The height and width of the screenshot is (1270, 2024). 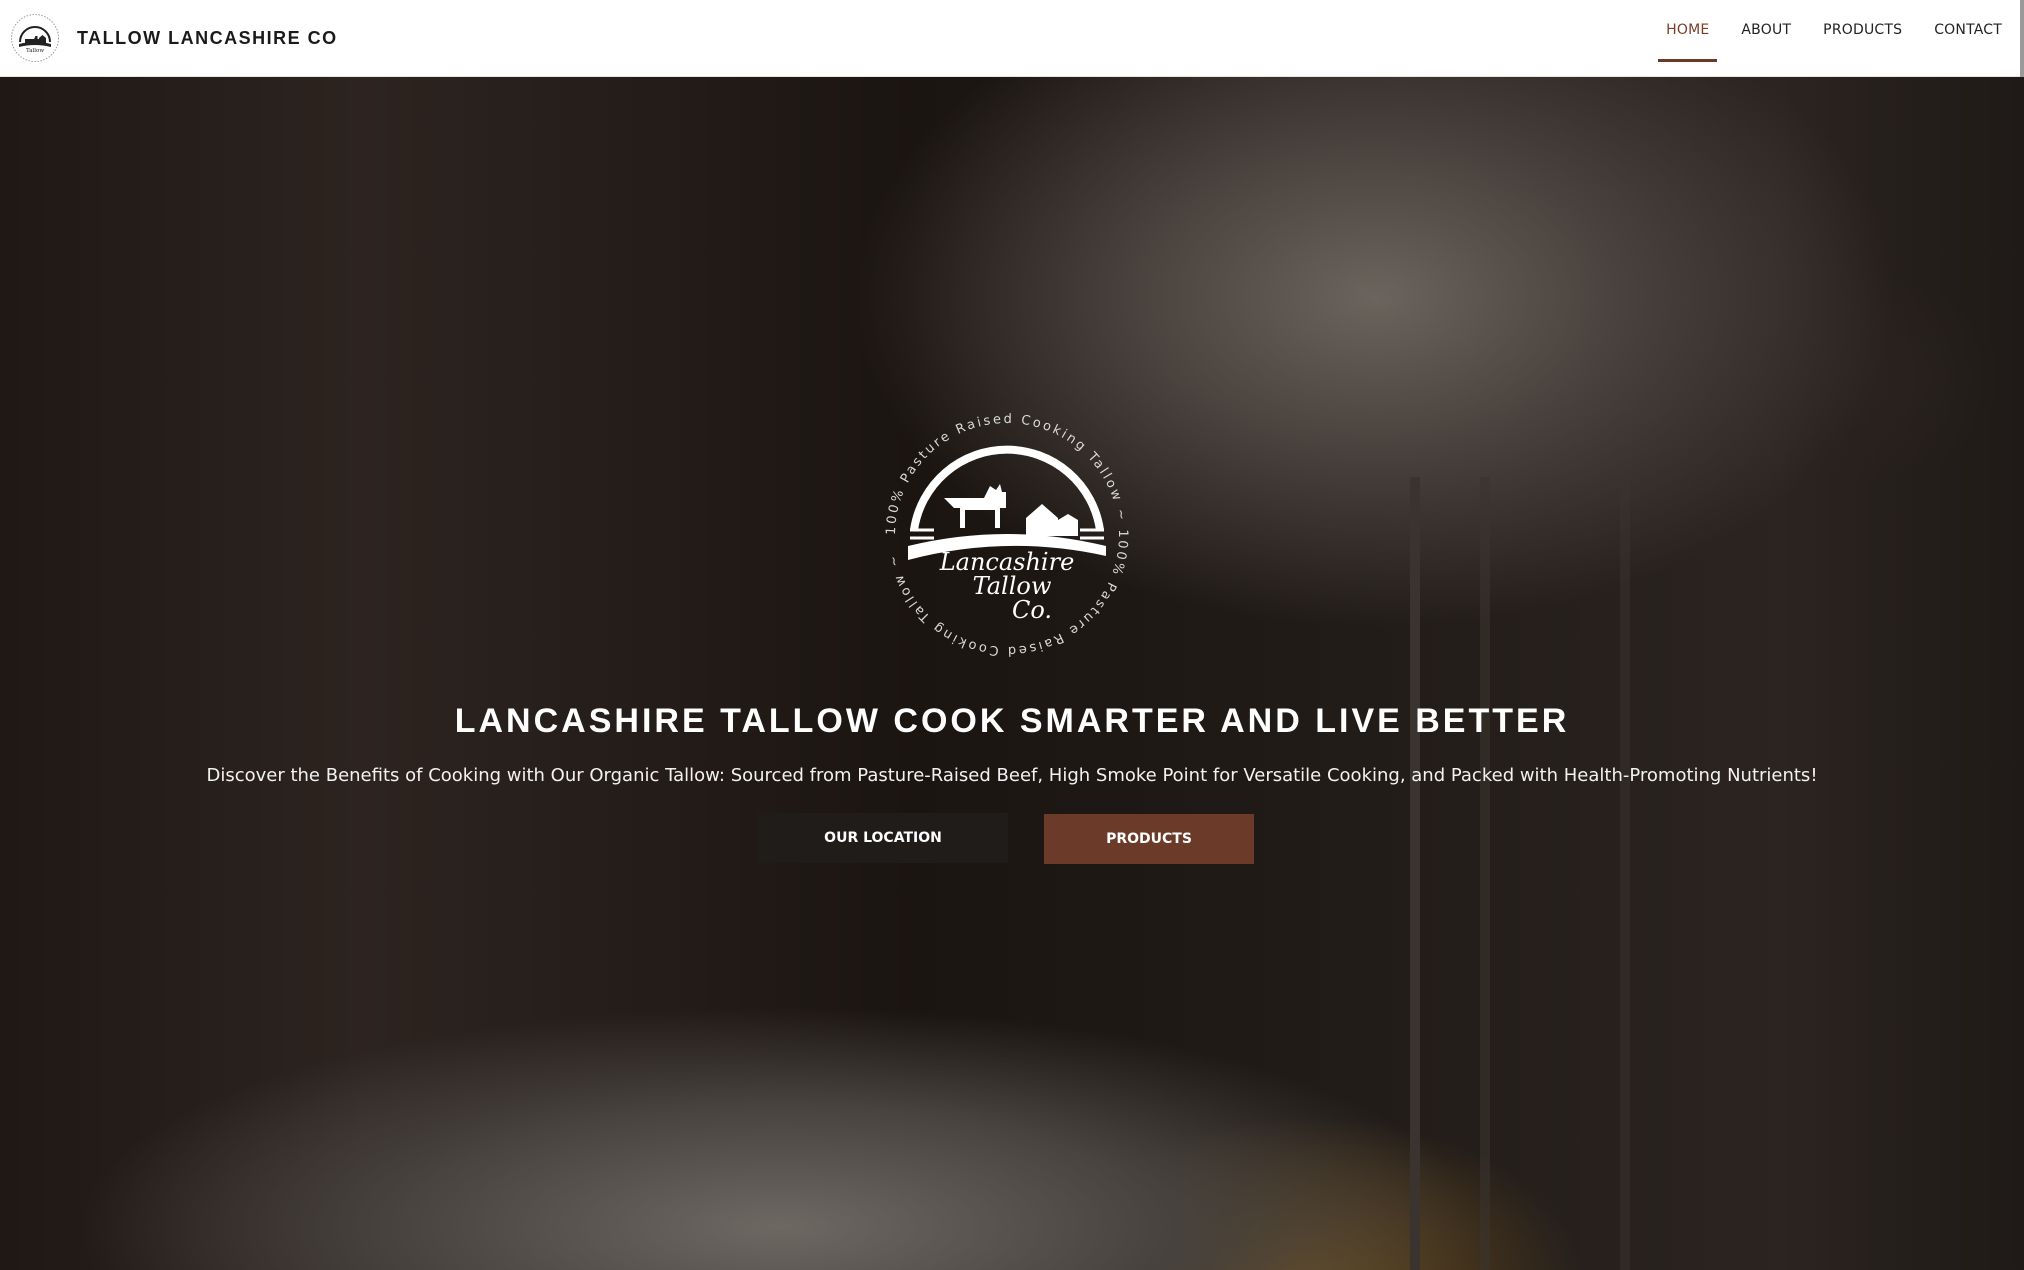 I want to click on logo-word-3: Co., so click(x=1032, y=610).